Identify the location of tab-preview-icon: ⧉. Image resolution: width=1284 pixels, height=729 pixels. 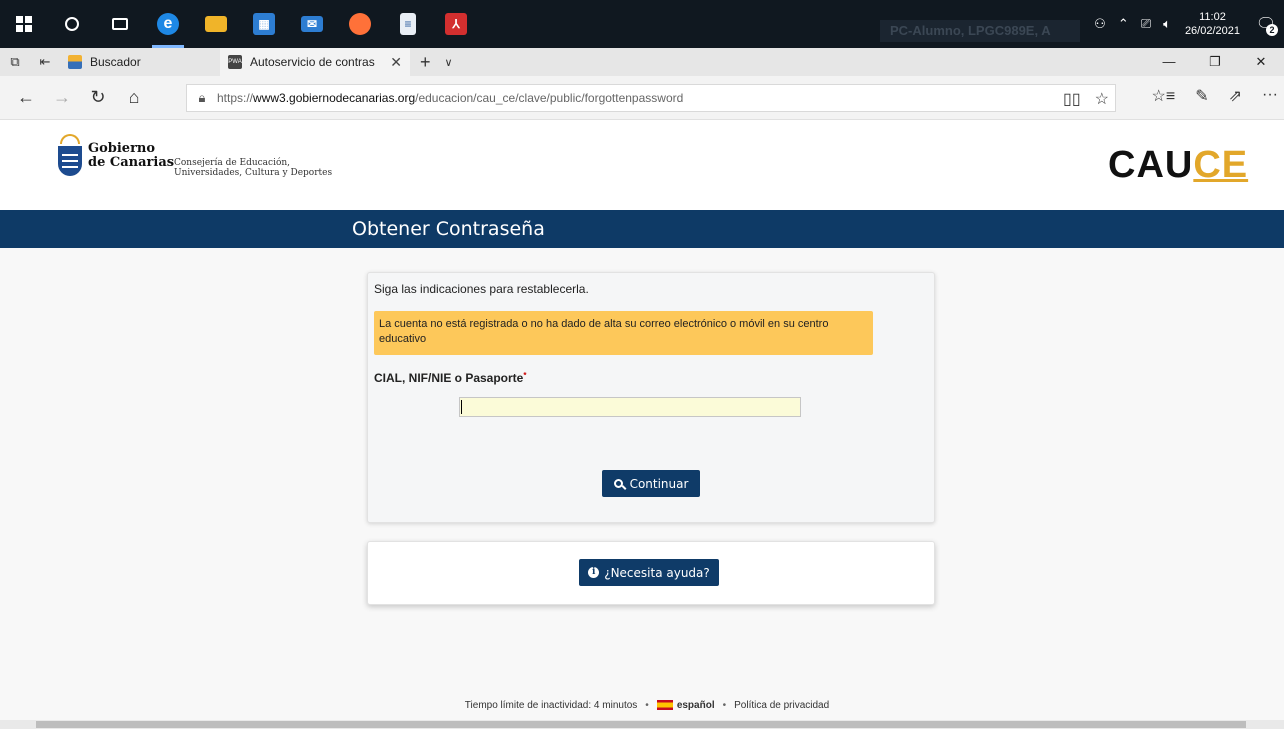
(15, 62).